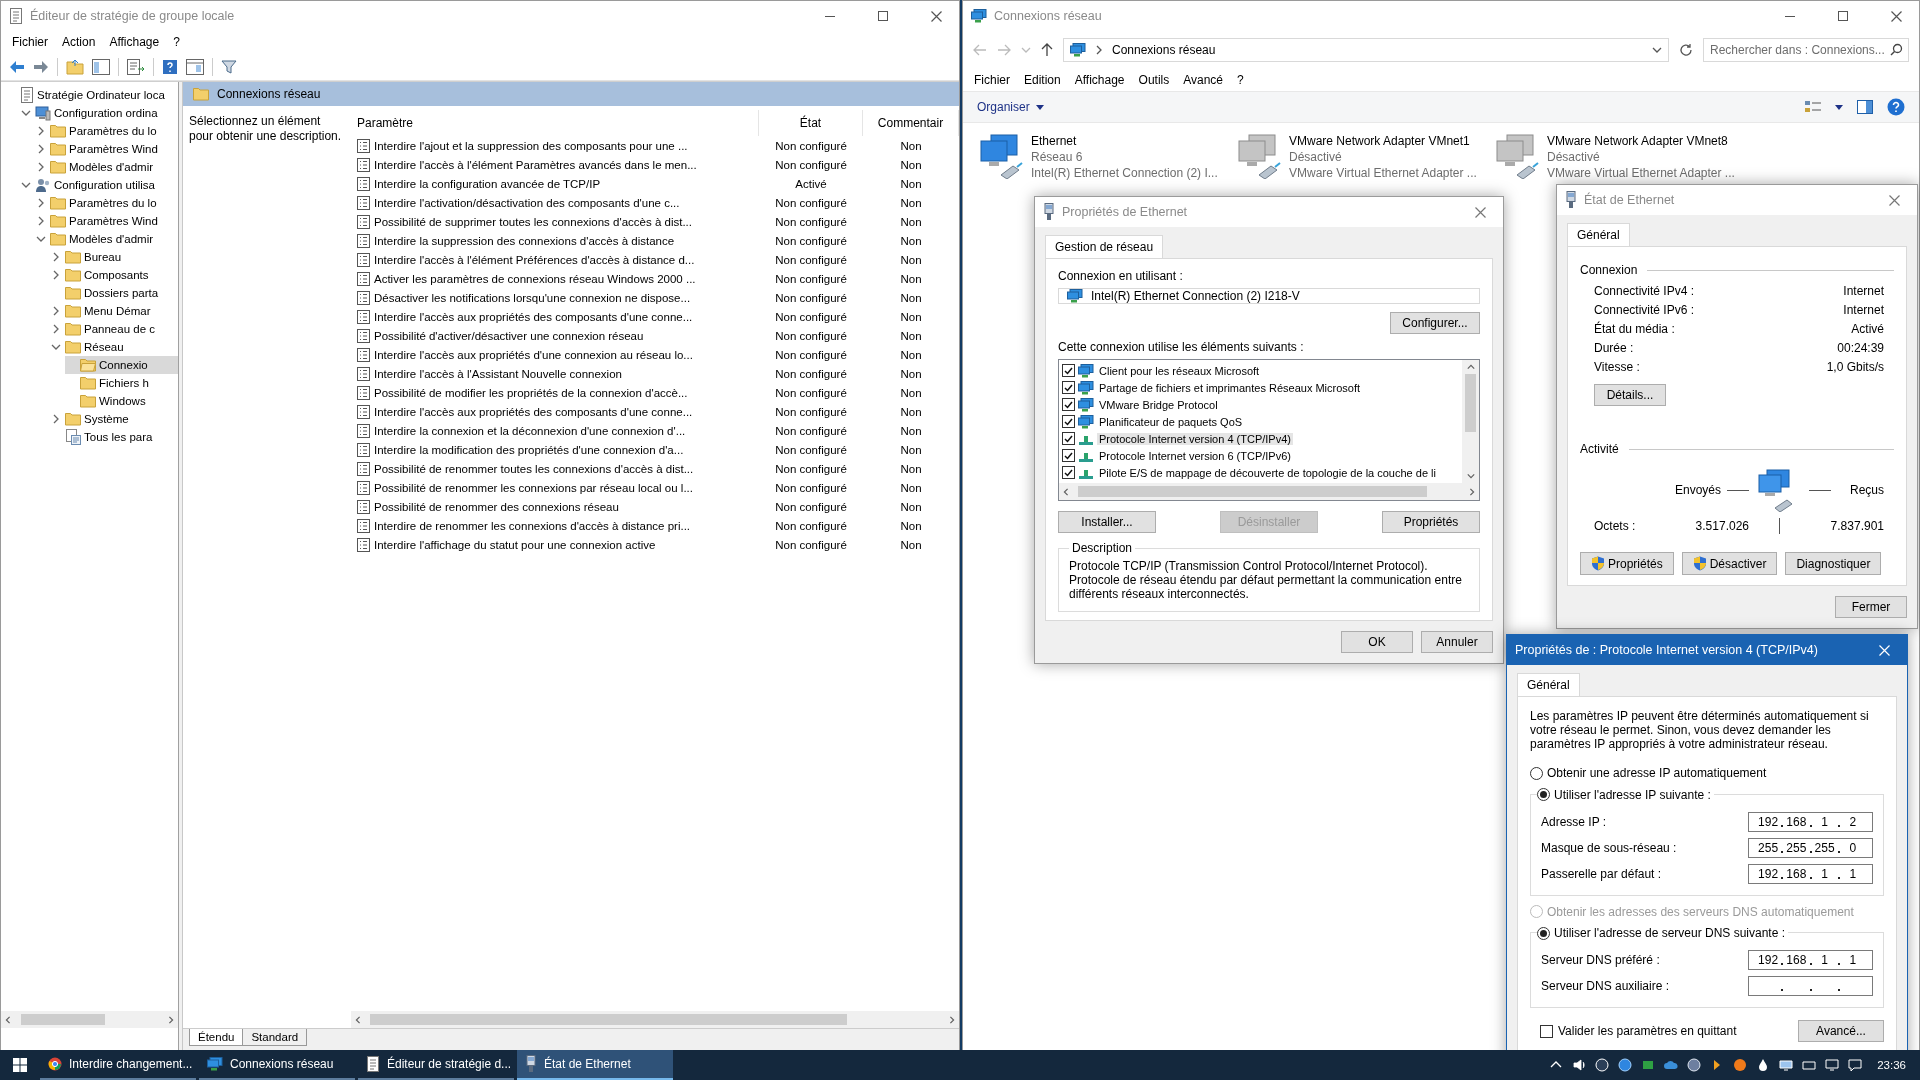 Image resolution: width=1920 pixels, height=1080 pixels. Describe the element at coordinates (509, 335) in the screenshot. I see `setting-name: Possibilité d'activer/désactiver une connexion réseau` at that location.